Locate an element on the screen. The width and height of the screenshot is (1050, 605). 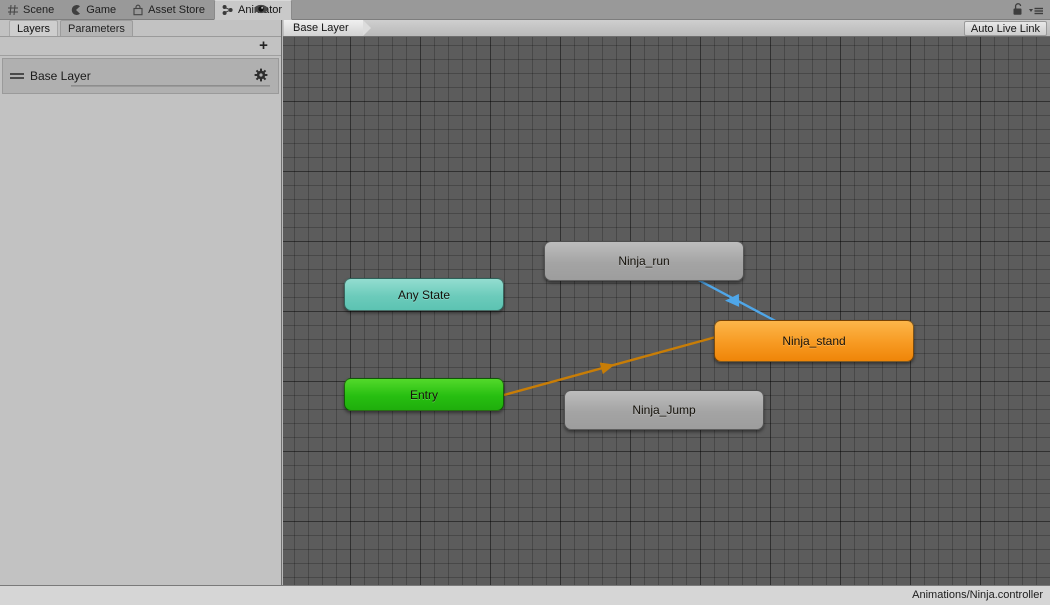
editor-tab-bar: Scene Game Asset Store is located at coordinates (525, 10).